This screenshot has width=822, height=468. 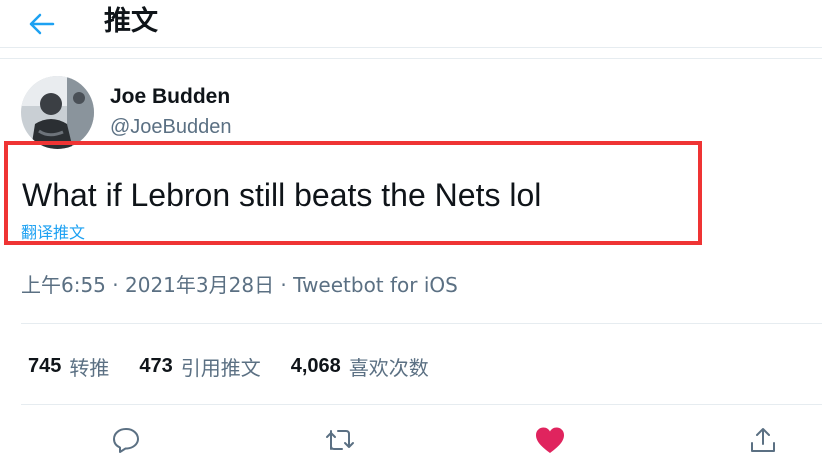 What do you see at coordinates (200, 285) in the screenshot?
I see `tweet-date: 2021年3月28日` at bounding box center [200, 285].